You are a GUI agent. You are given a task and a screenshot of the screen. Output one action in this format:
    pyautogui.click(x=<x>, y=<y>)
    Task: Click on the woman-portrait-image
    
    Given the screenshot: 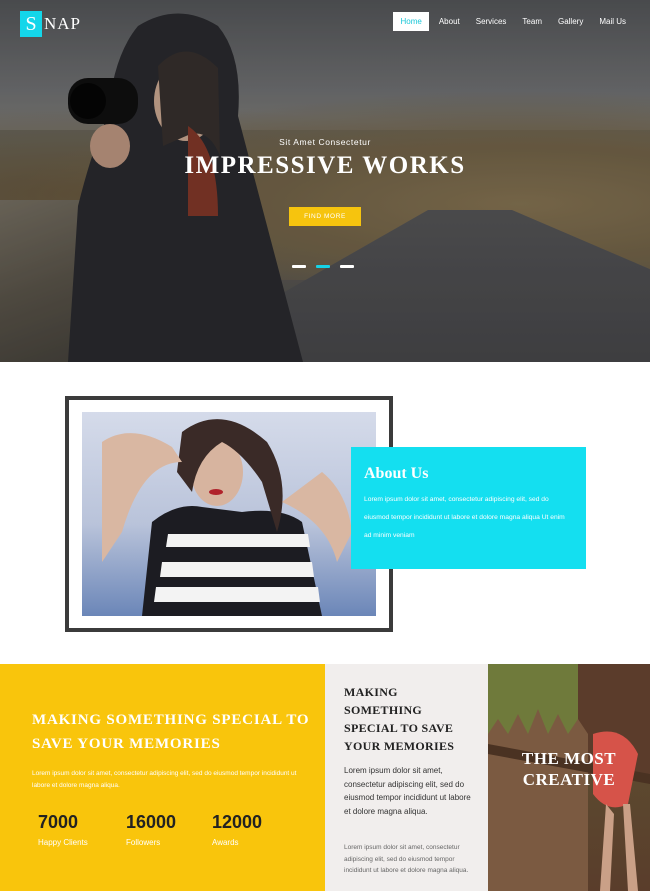 What is the action you would take?
    pyautogui.click(x=227, y=517)
    